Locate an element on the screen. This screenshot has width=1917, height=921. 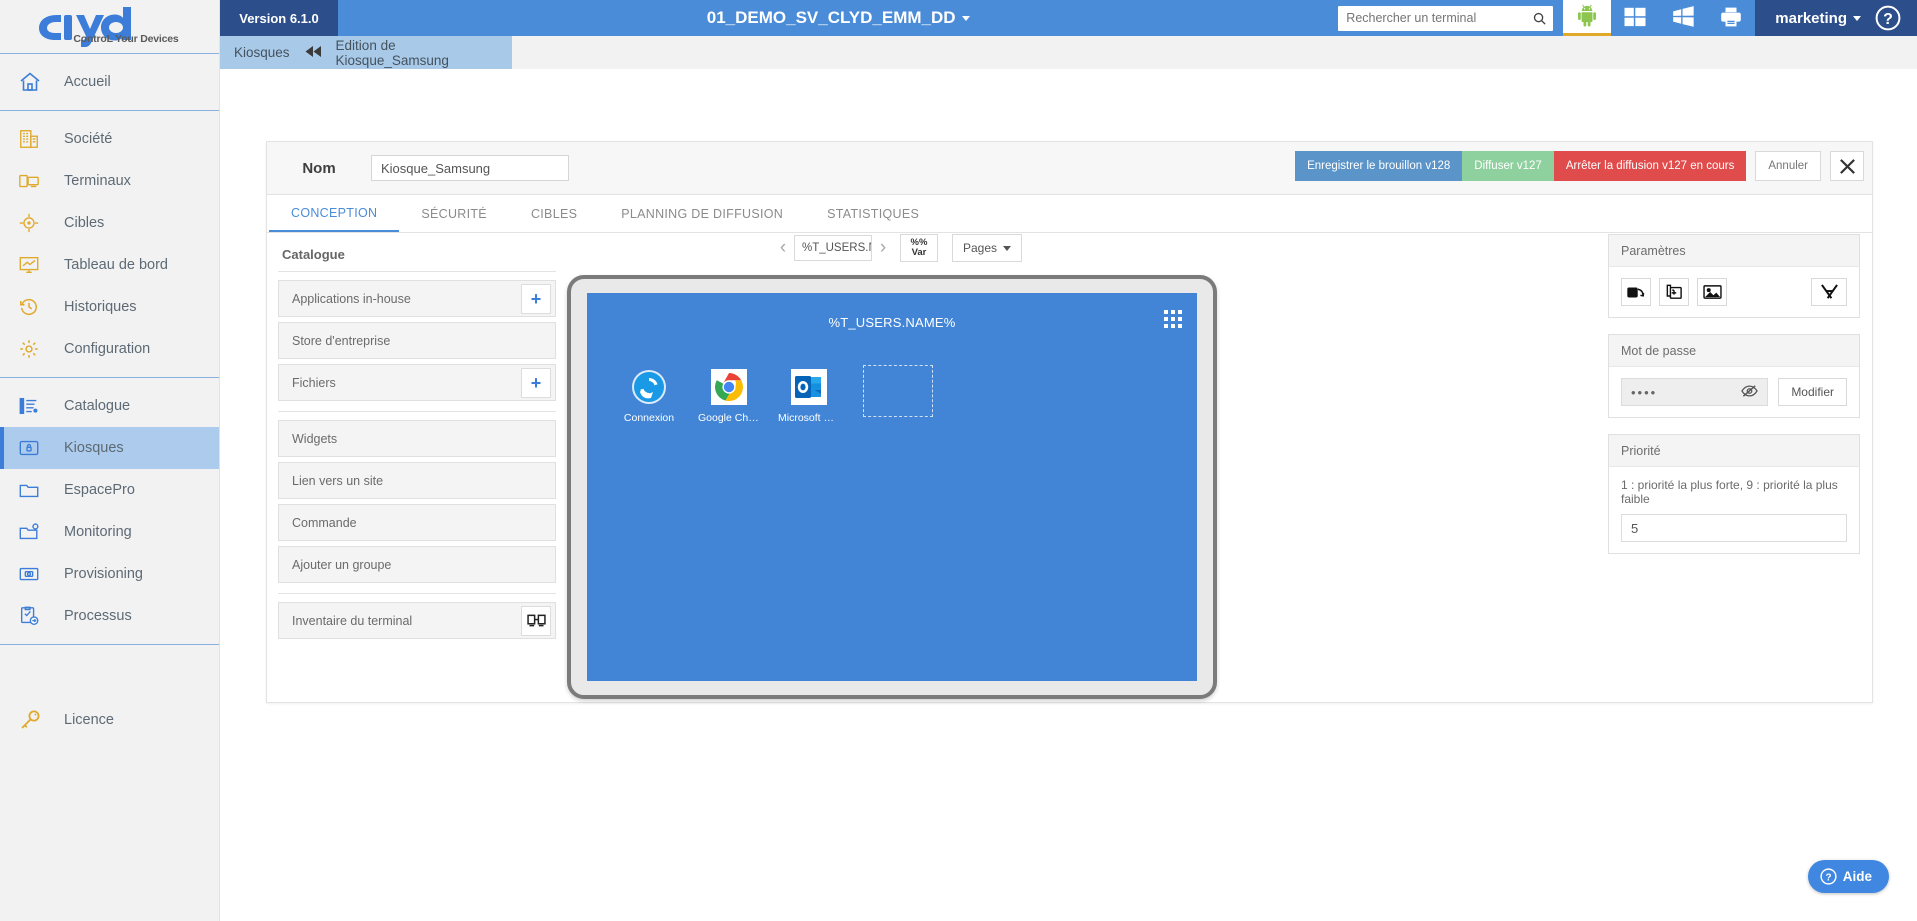
clock-history-icon is located at coordinates (36, 307).